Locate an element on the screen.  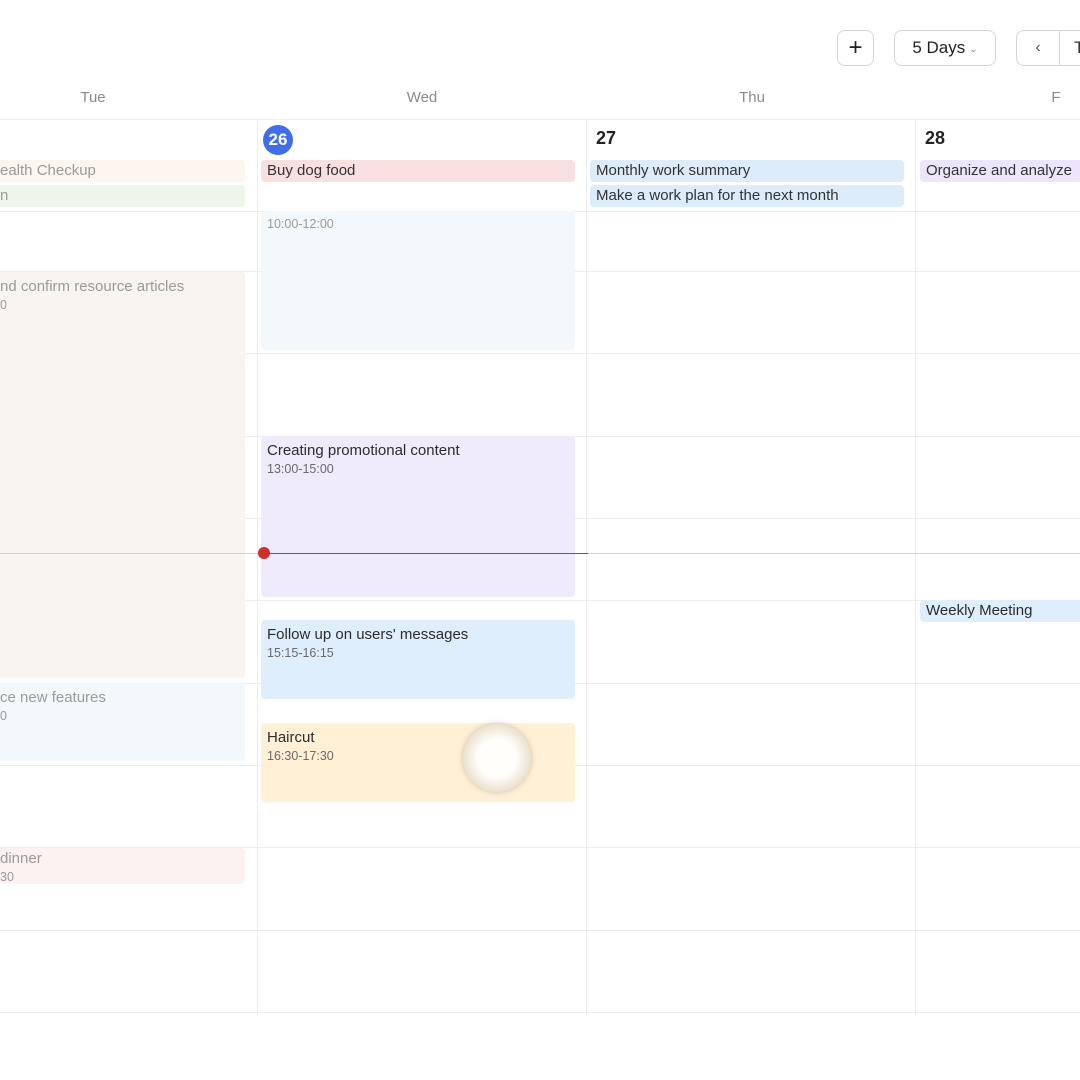
previous-arrow-icon: ‹ is located at coordinates (1038, 48).